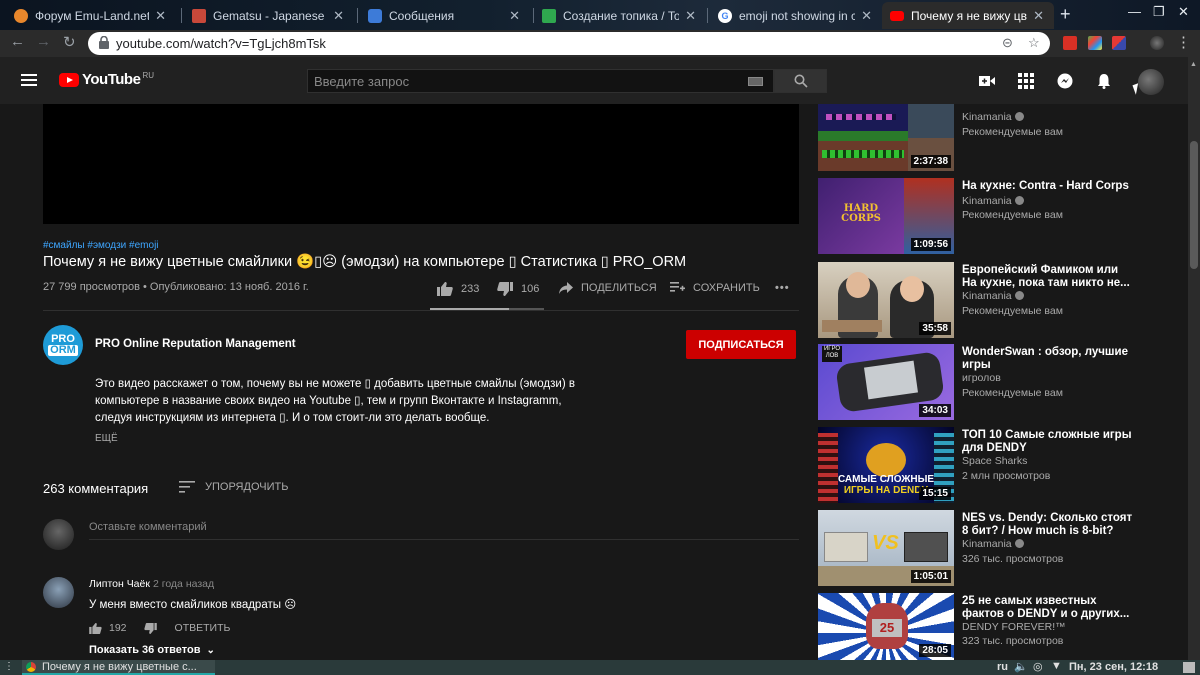 The image size is (1200, 675). What do you see at coordinates (69, 42) in the screenshot?
I see `reload-icon: ↻` at bounding box center [69, 42].